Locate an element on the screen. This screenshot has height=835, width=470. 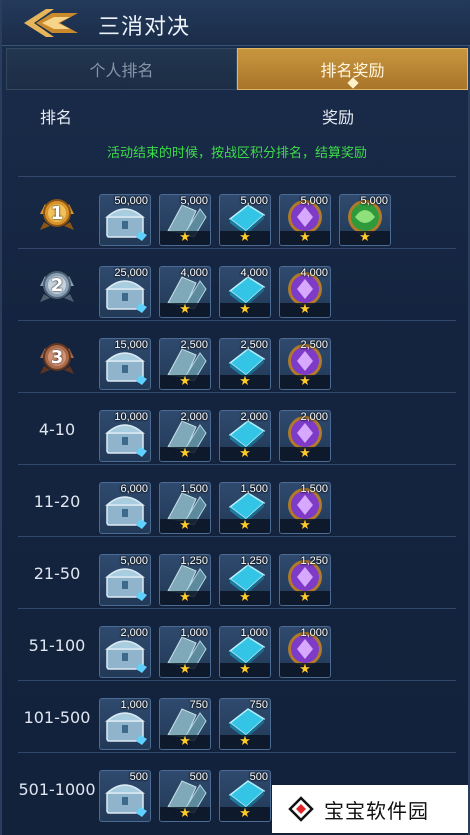
reward-item-chest: 10,000 is located at coordinates (125, 436).